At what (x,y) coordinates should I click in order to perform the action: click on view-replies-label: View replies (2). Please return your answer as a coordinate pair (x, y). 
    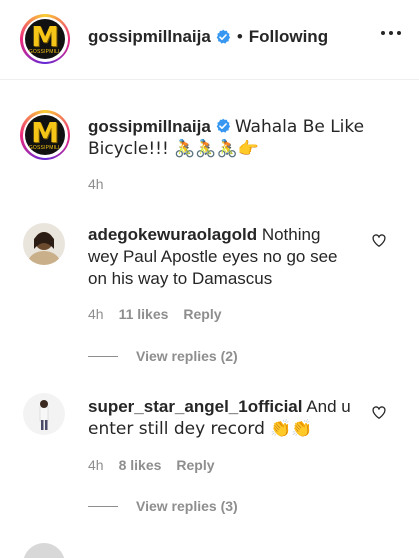
    Looking at the image, I should click on (187, 356).